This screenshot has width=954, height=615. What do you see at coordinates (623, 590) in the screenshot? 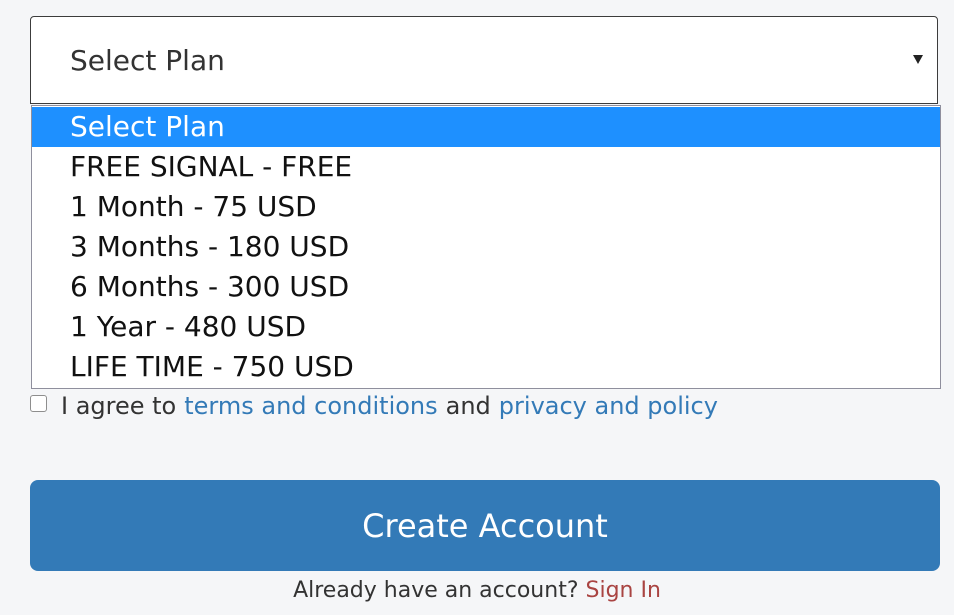
I see `signin-link: Sign In` at bounding box center [623, 590].